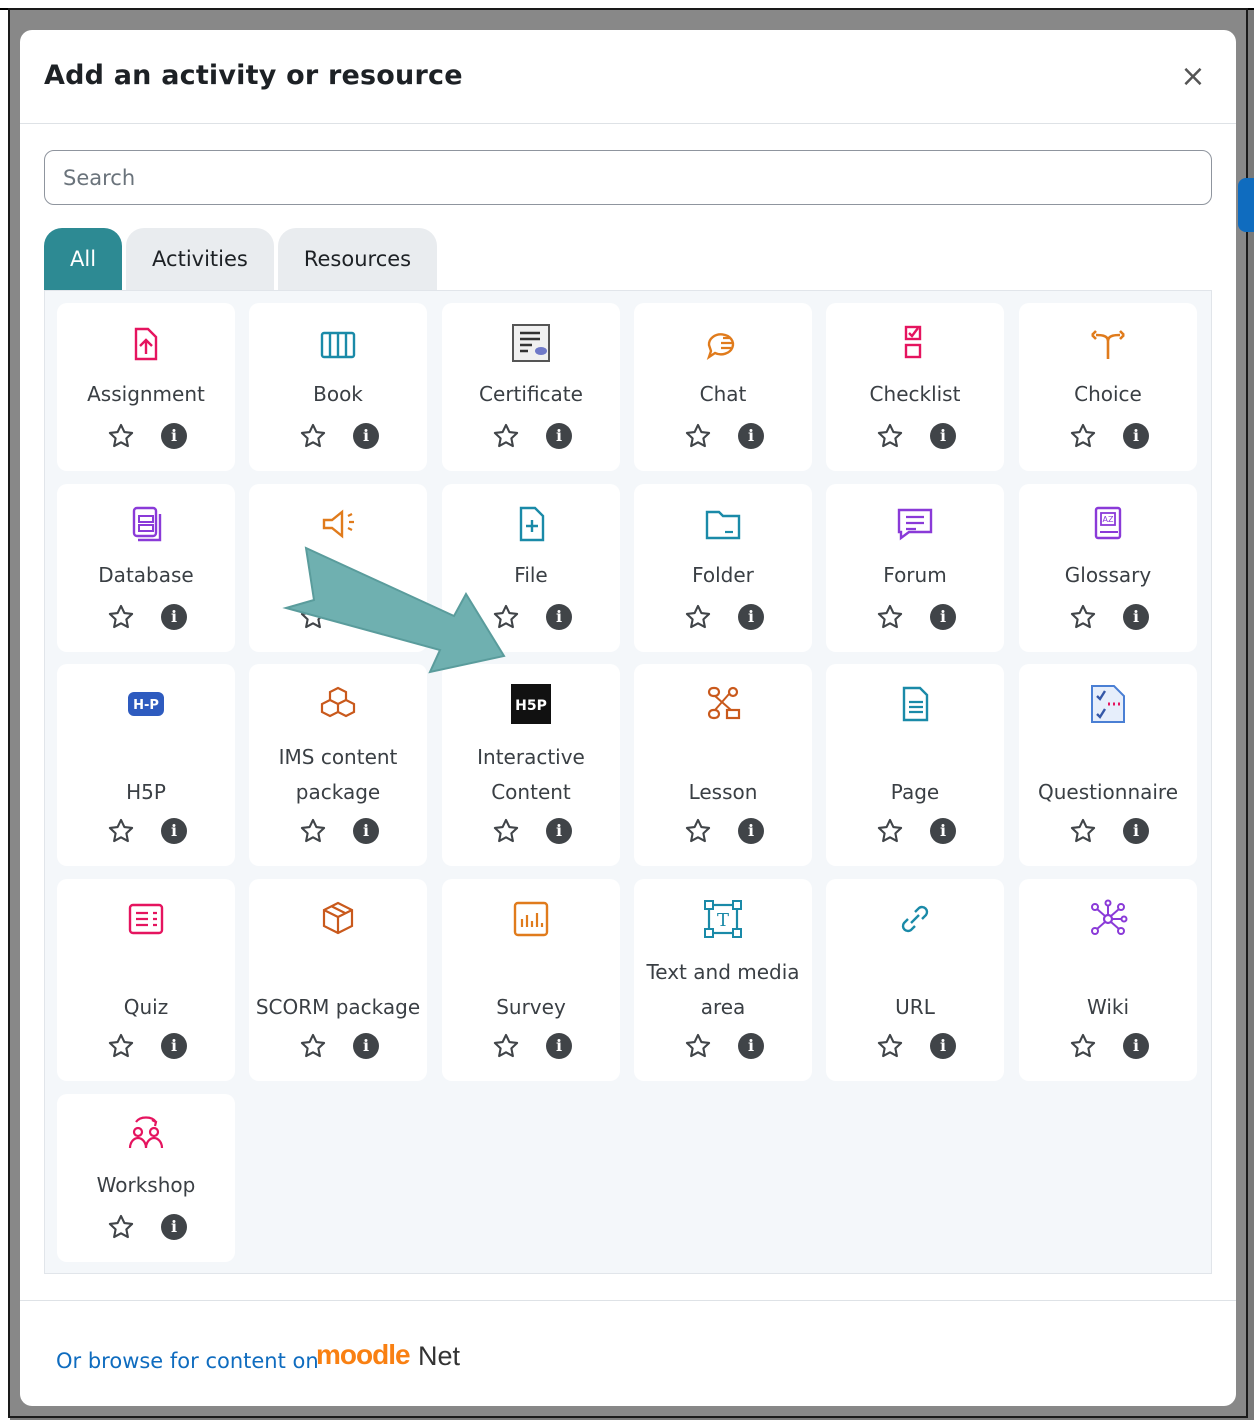 Image resolution: width=1254 pixels, height=1420 pixels. What do you see at coordinates (439, 1356) in the screenshot?
I see `moodlenet-logo-suffix: Net` at bounding box center [439, 1356].